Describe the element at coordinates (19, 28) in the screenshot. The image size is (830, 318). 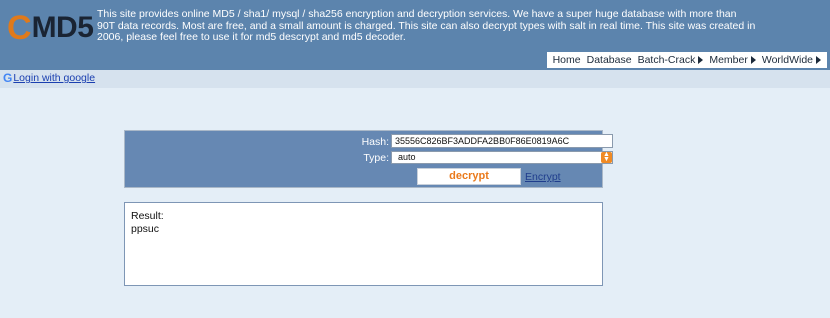
I see `logo-c: C` at that location.